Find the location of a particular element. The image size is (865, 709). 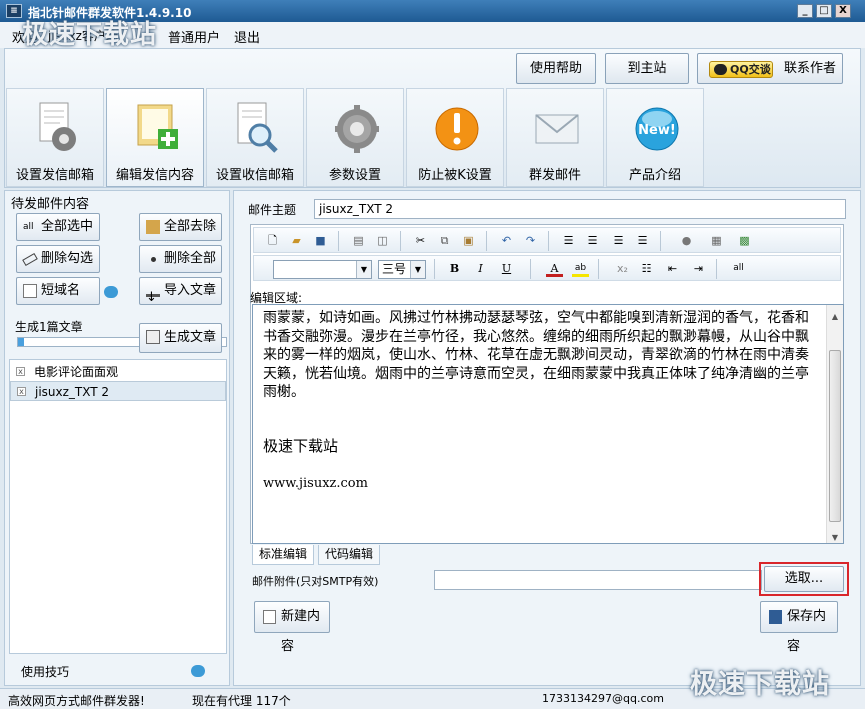

import-icon: ↓ is located at coordinates (153, 295).